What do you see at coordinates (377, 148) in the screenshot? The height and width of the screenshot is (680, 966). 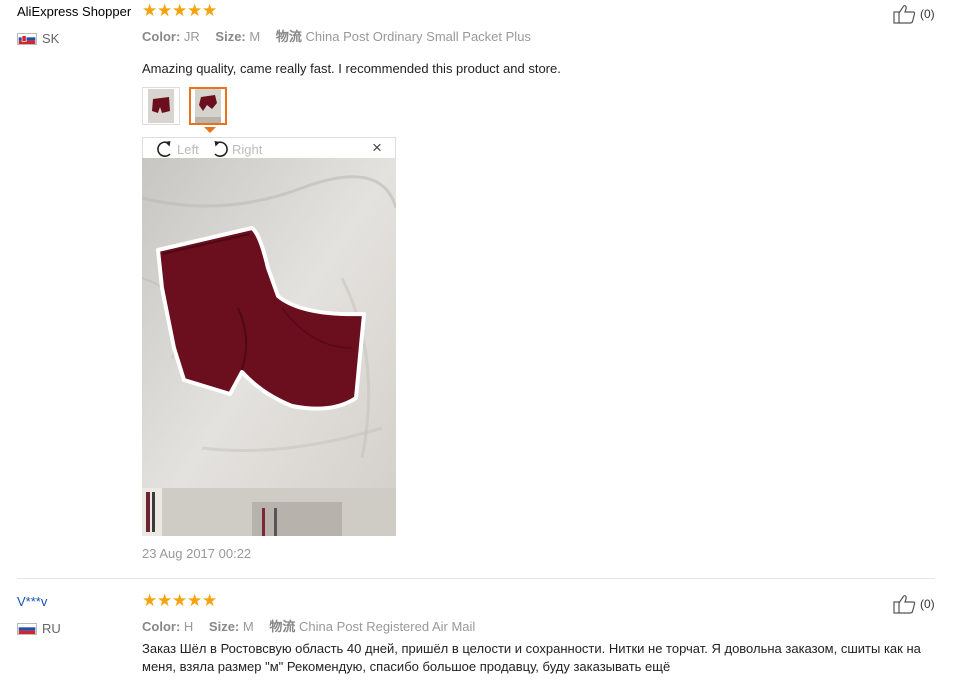 I see `close-viewer-button: ×` at bounding box center [377, 148].